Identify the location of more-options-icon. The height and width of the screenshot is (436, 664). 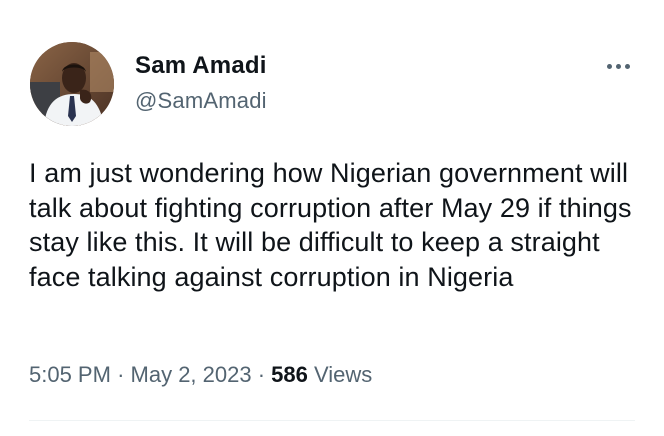
(618, 66).